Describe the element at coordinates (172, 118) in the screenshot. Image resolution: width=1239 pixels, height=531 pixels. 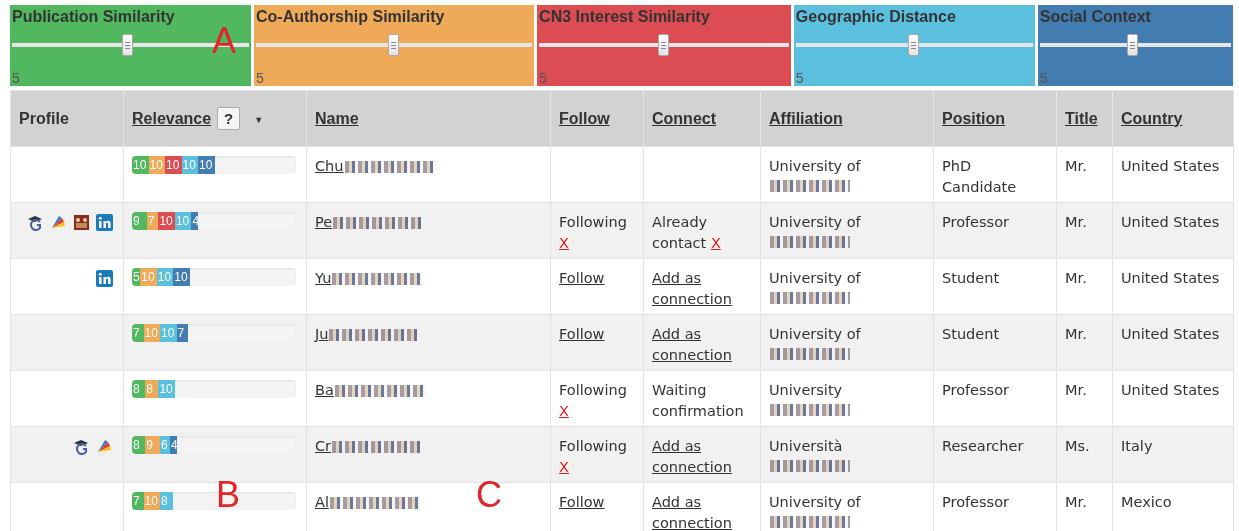
I see `column-header: Relevance` at that location.